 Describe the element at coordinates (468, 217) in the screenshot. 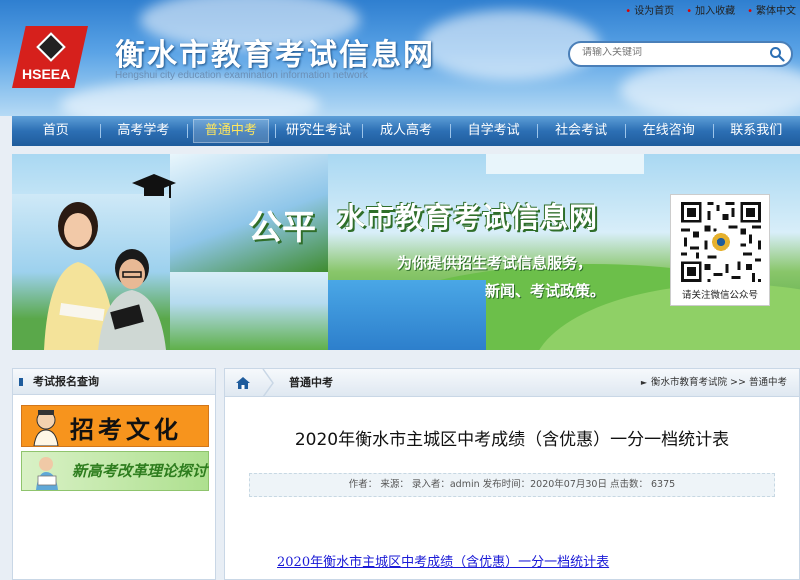

I see `banner-title: 水市教育考试信息网` at that location.